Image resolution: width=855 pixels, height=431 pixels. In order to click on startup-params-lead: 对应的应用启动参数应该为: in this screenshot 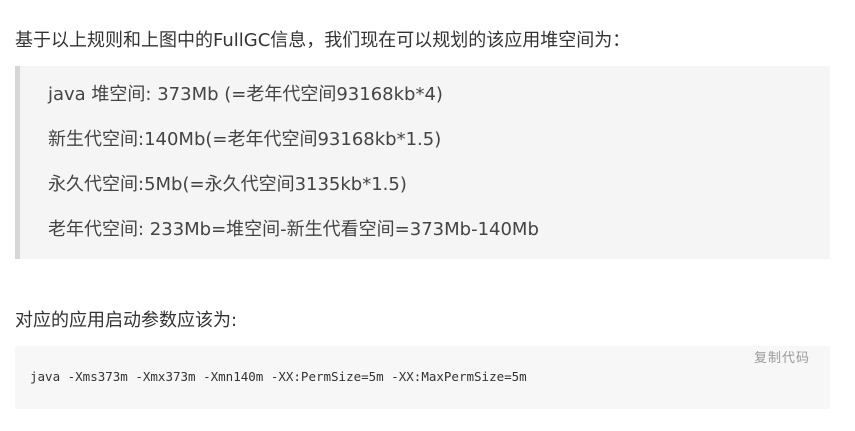, I will do `click(126, 320)`.